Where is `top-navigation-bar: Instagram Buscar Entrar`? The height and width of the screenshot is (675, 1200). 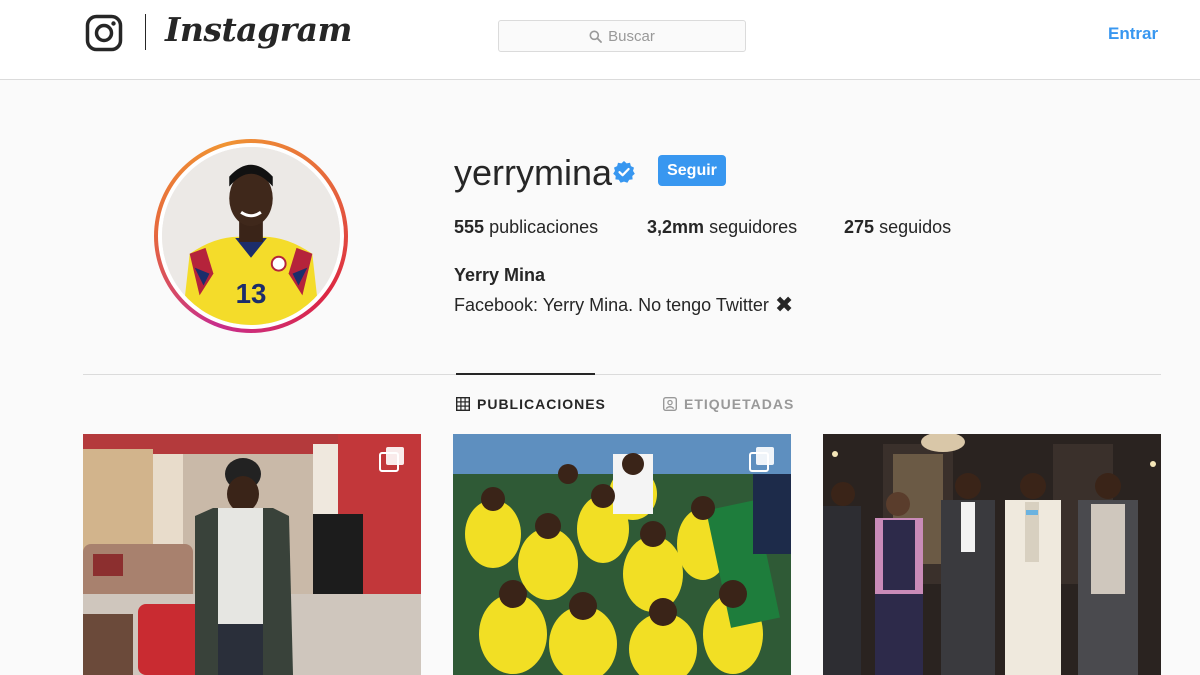
top-navigation-bar: Instagram Buscar Entrar is located at coordinates (600, 40).